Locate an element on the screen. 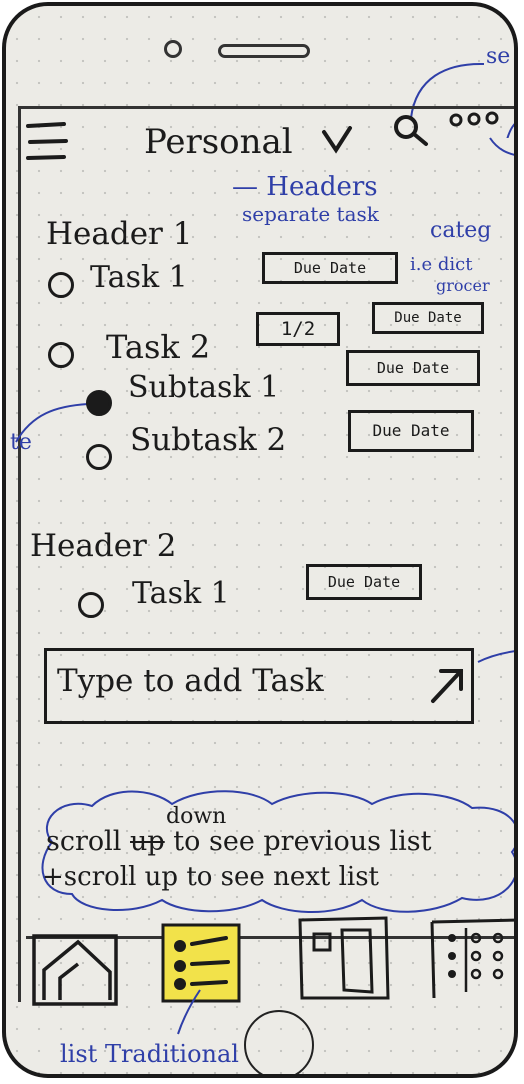 The image size is (524, 1084). due-date-badge-subtask-2: Due Date is located at coordinates (411, 431).